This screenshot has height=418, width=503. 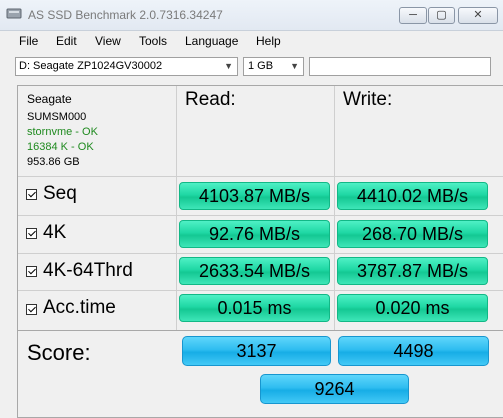 I want to click on 4k-checkbox, so click(x=31, y=233).